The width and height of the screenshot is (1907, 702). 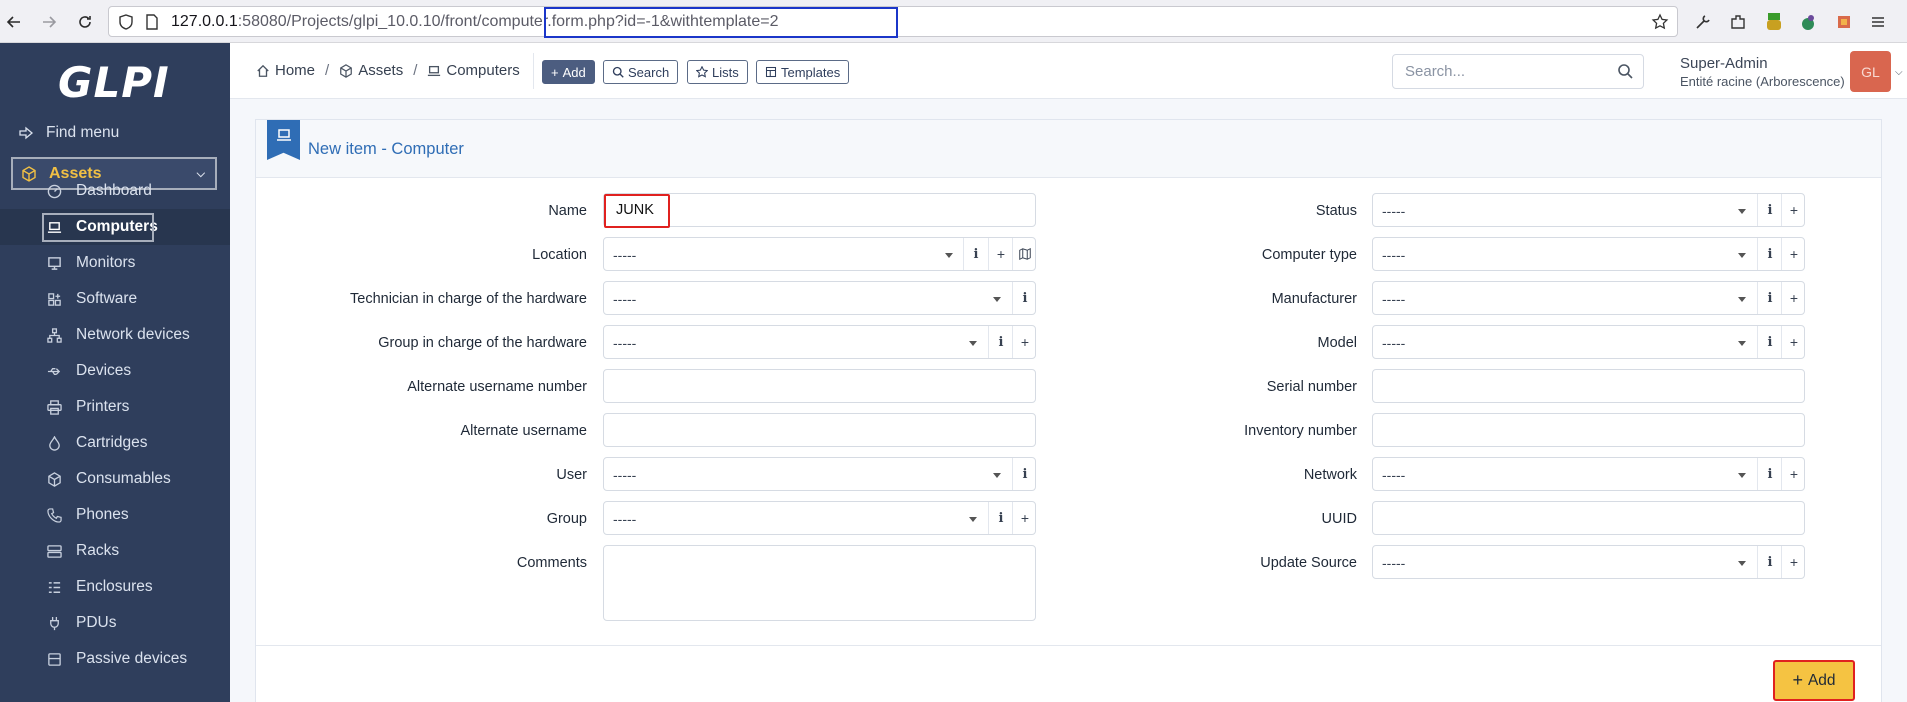 What do you see at coordinates (1738, 22) in the screenshot?
I see `extensions-icon` at bounding box center [1738, 22].